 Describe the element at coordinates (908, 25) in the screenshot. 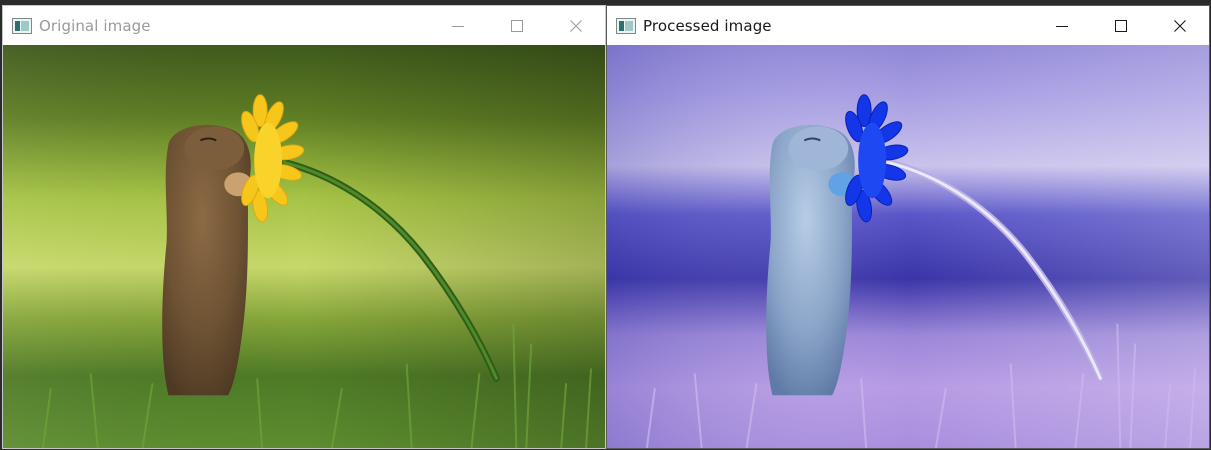

I see `window-titlebar: Processed image` at that location.